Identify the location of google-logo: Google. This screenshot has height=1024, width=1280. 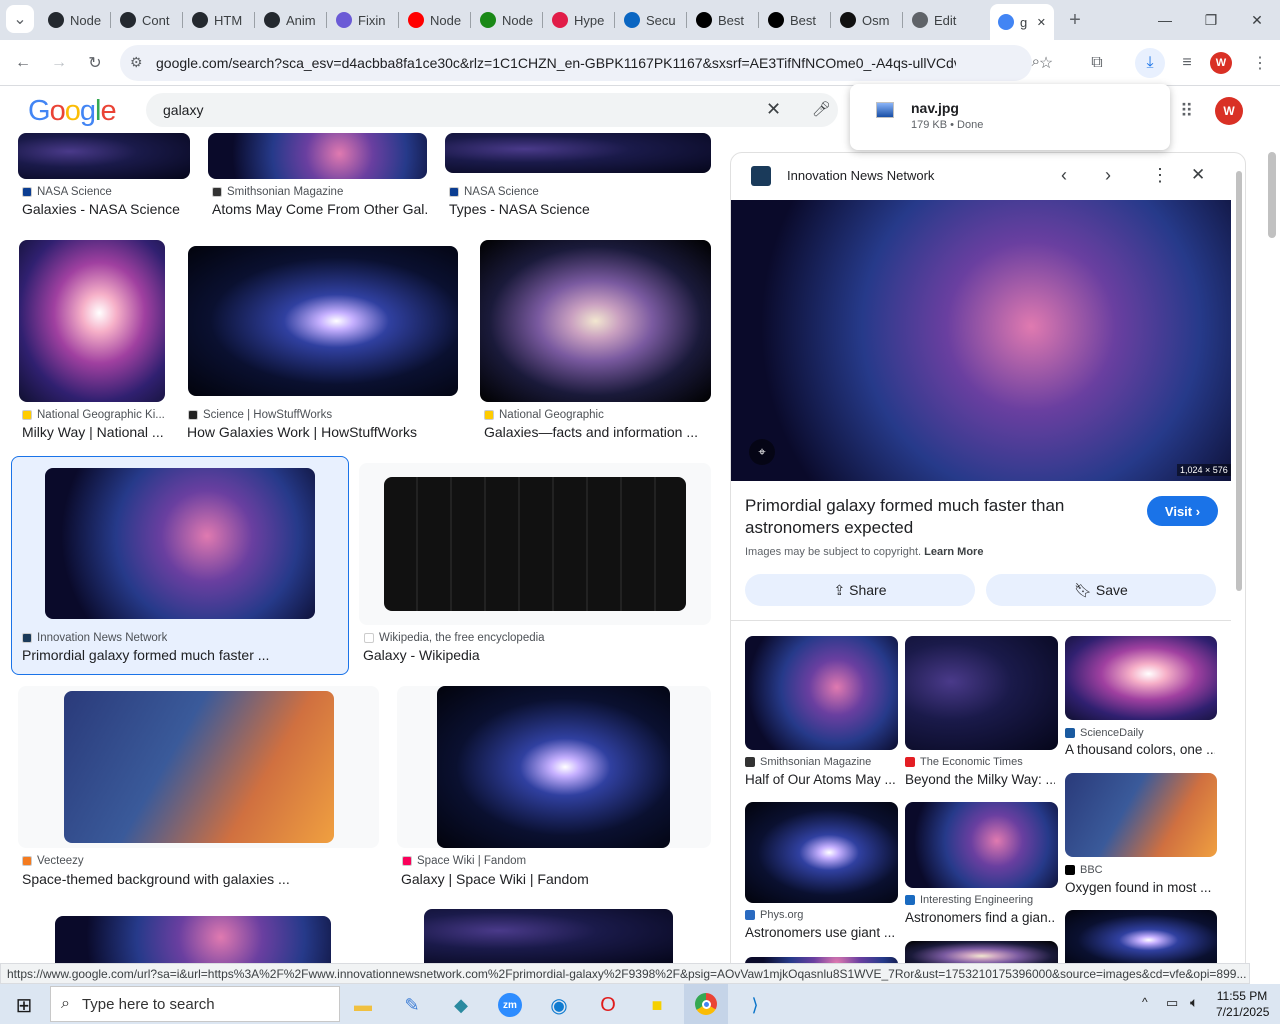
(72, 111).